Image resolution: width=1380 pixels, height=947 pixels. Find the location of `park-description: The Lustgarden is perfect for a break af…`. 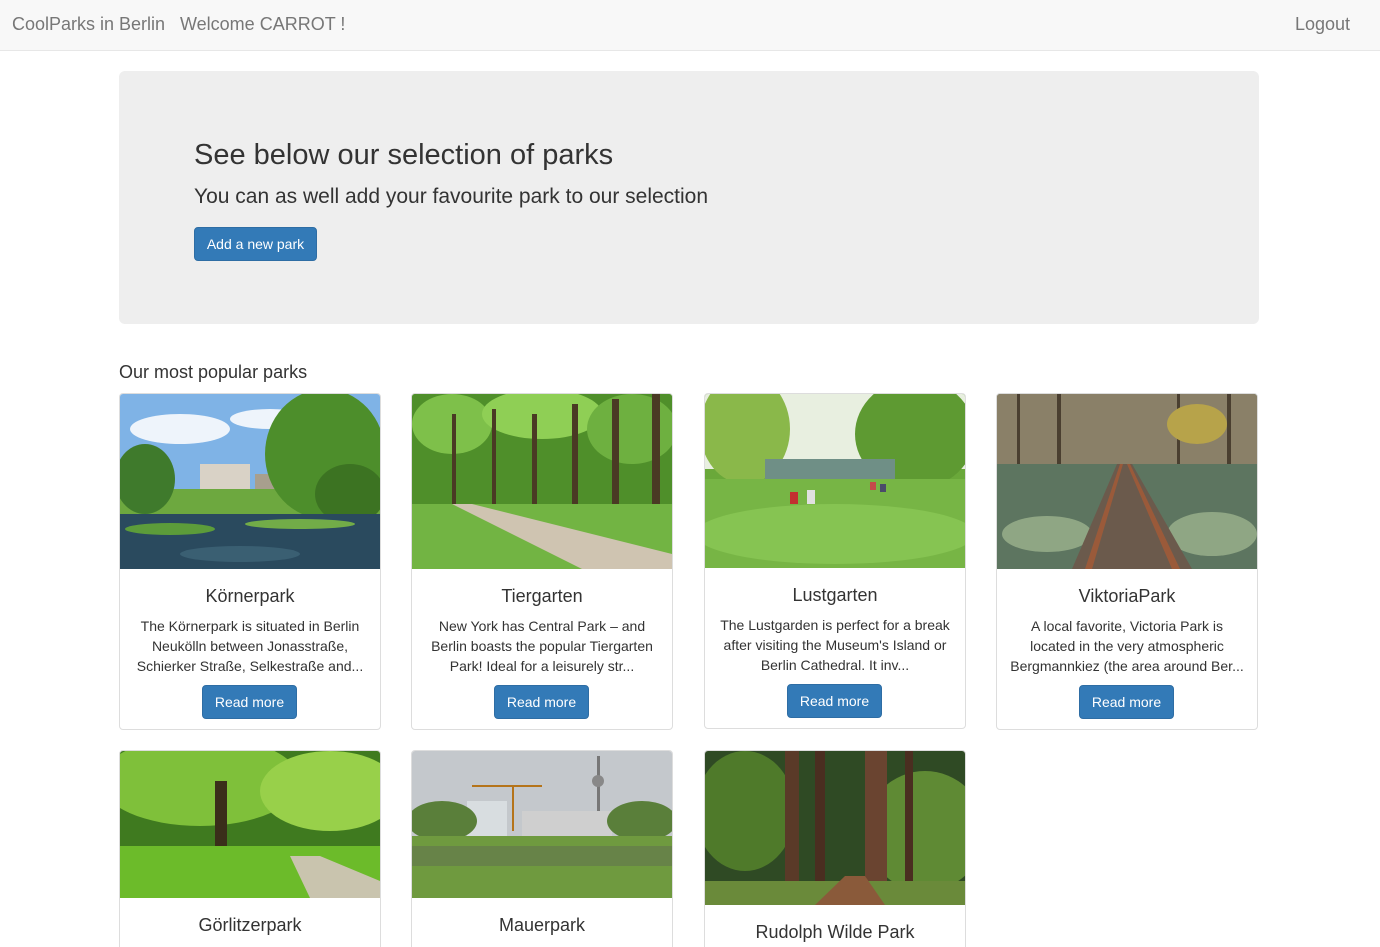

park-description: The Lustgarden is perfect for a break af… is located at coordinates (835, 645).